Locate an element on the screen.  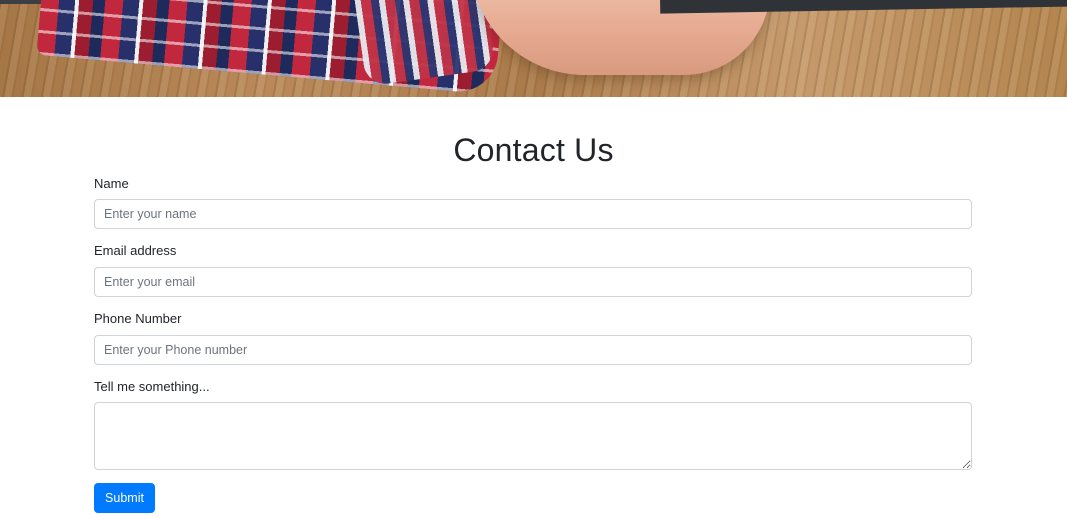
name-input is located at coordinates (533, 214).